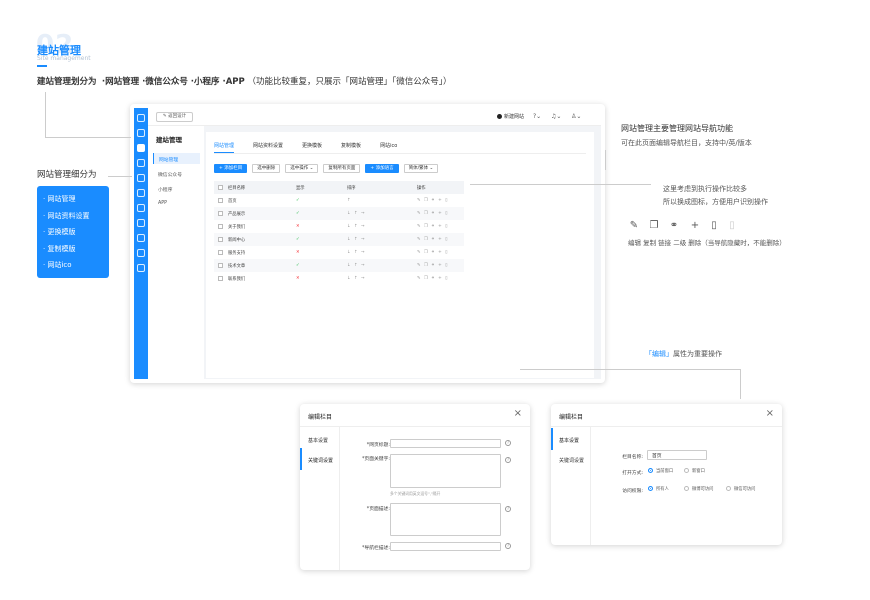 This screenshot has height=600, width=870. Describe the element at coordinates (266, 168) in the screenshot. I see `delete-selected-button: 选中删除` at that location.